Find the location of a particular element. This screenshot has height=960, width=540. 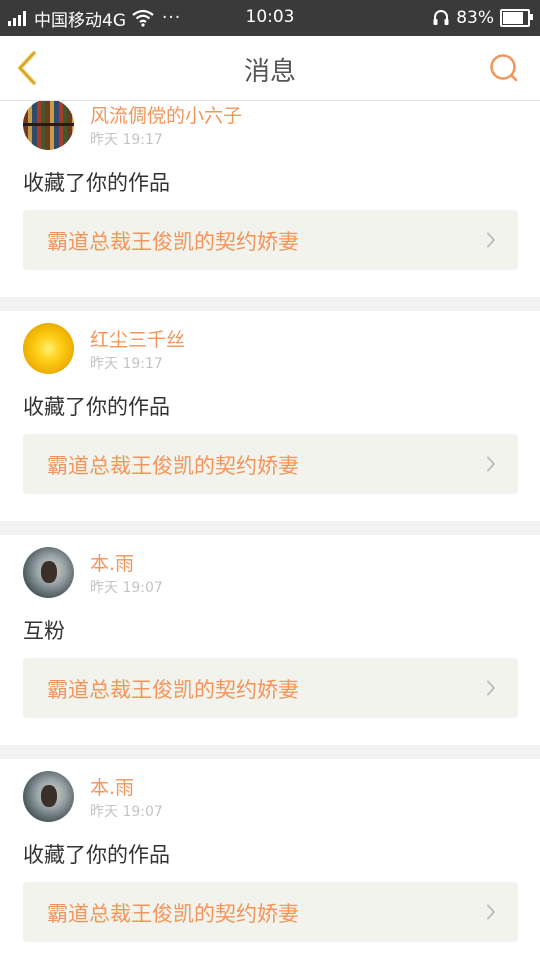

page-title: 消息 is located at coordinates (269, 72).